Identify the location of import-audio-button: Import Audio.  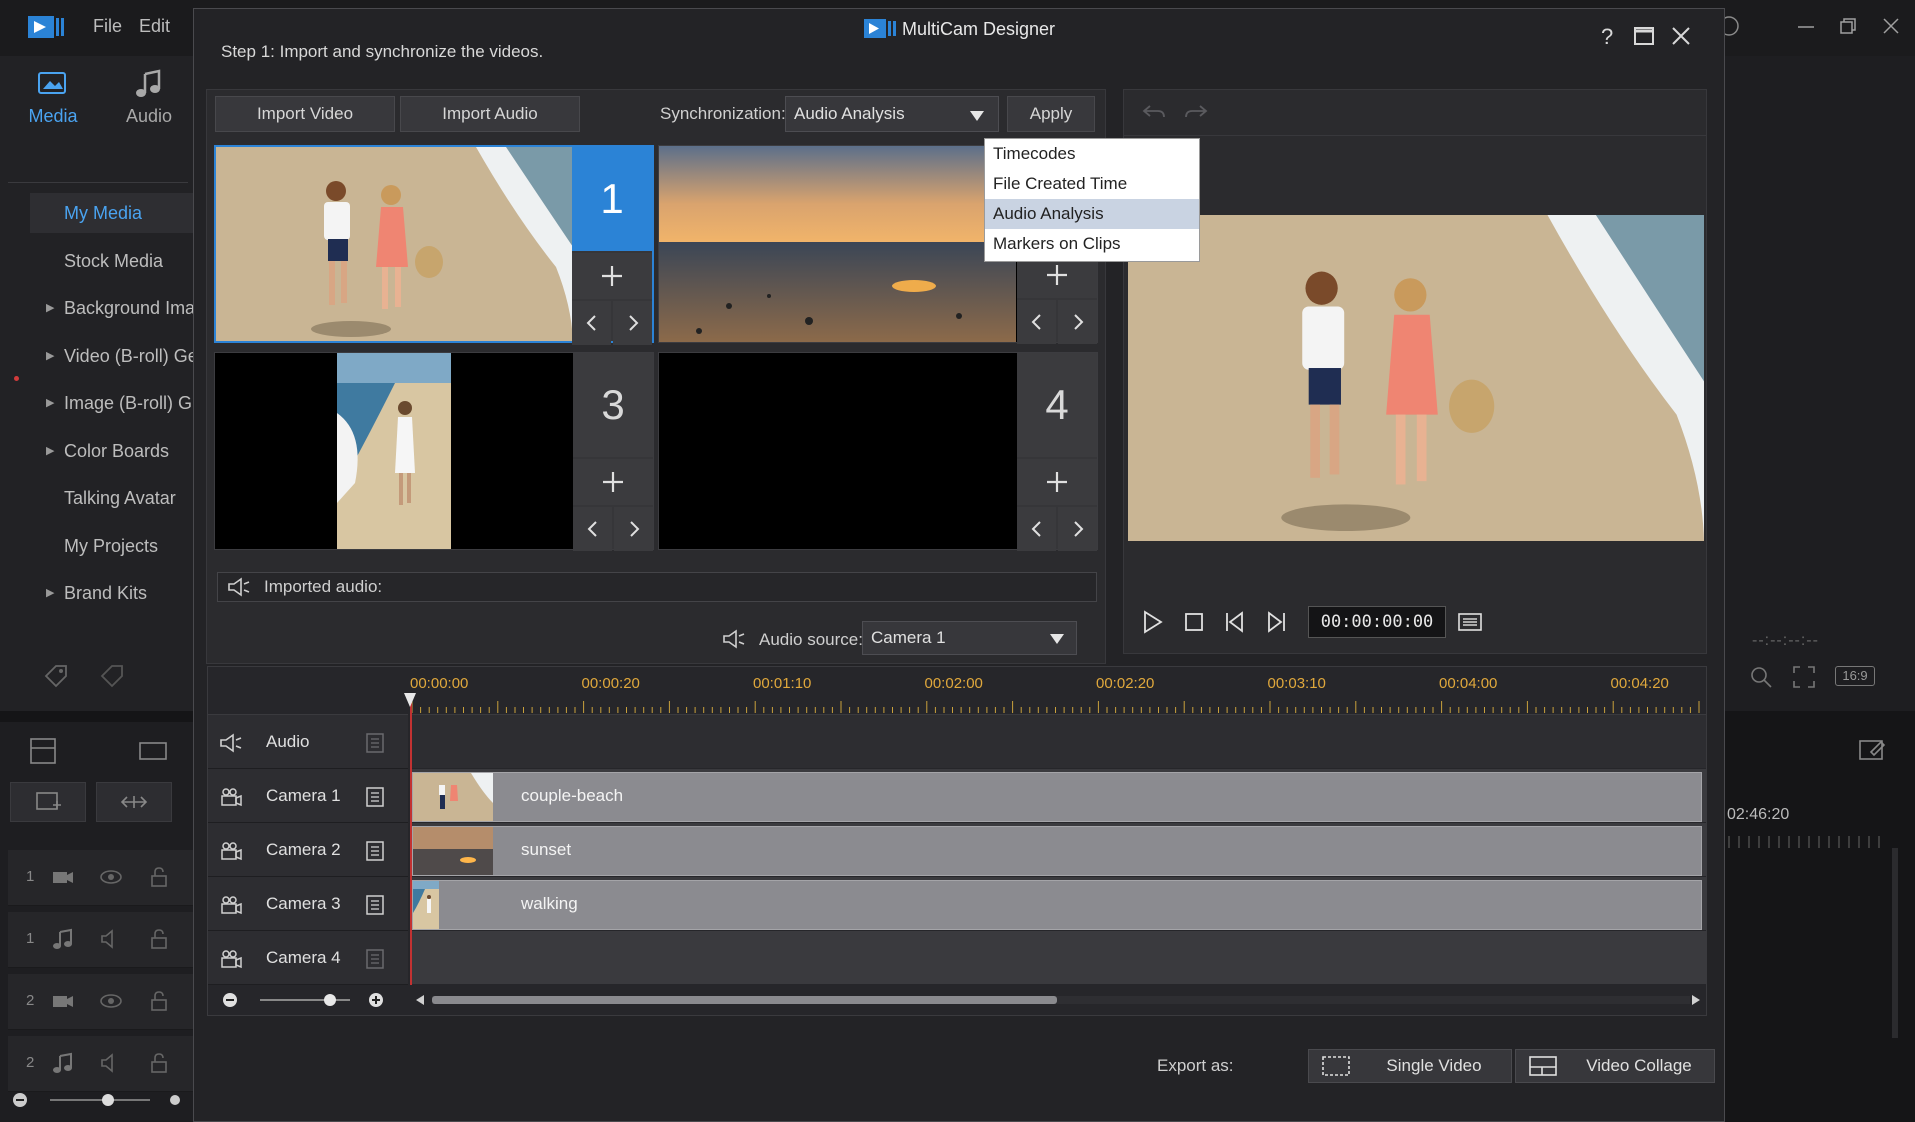
(490, 114).